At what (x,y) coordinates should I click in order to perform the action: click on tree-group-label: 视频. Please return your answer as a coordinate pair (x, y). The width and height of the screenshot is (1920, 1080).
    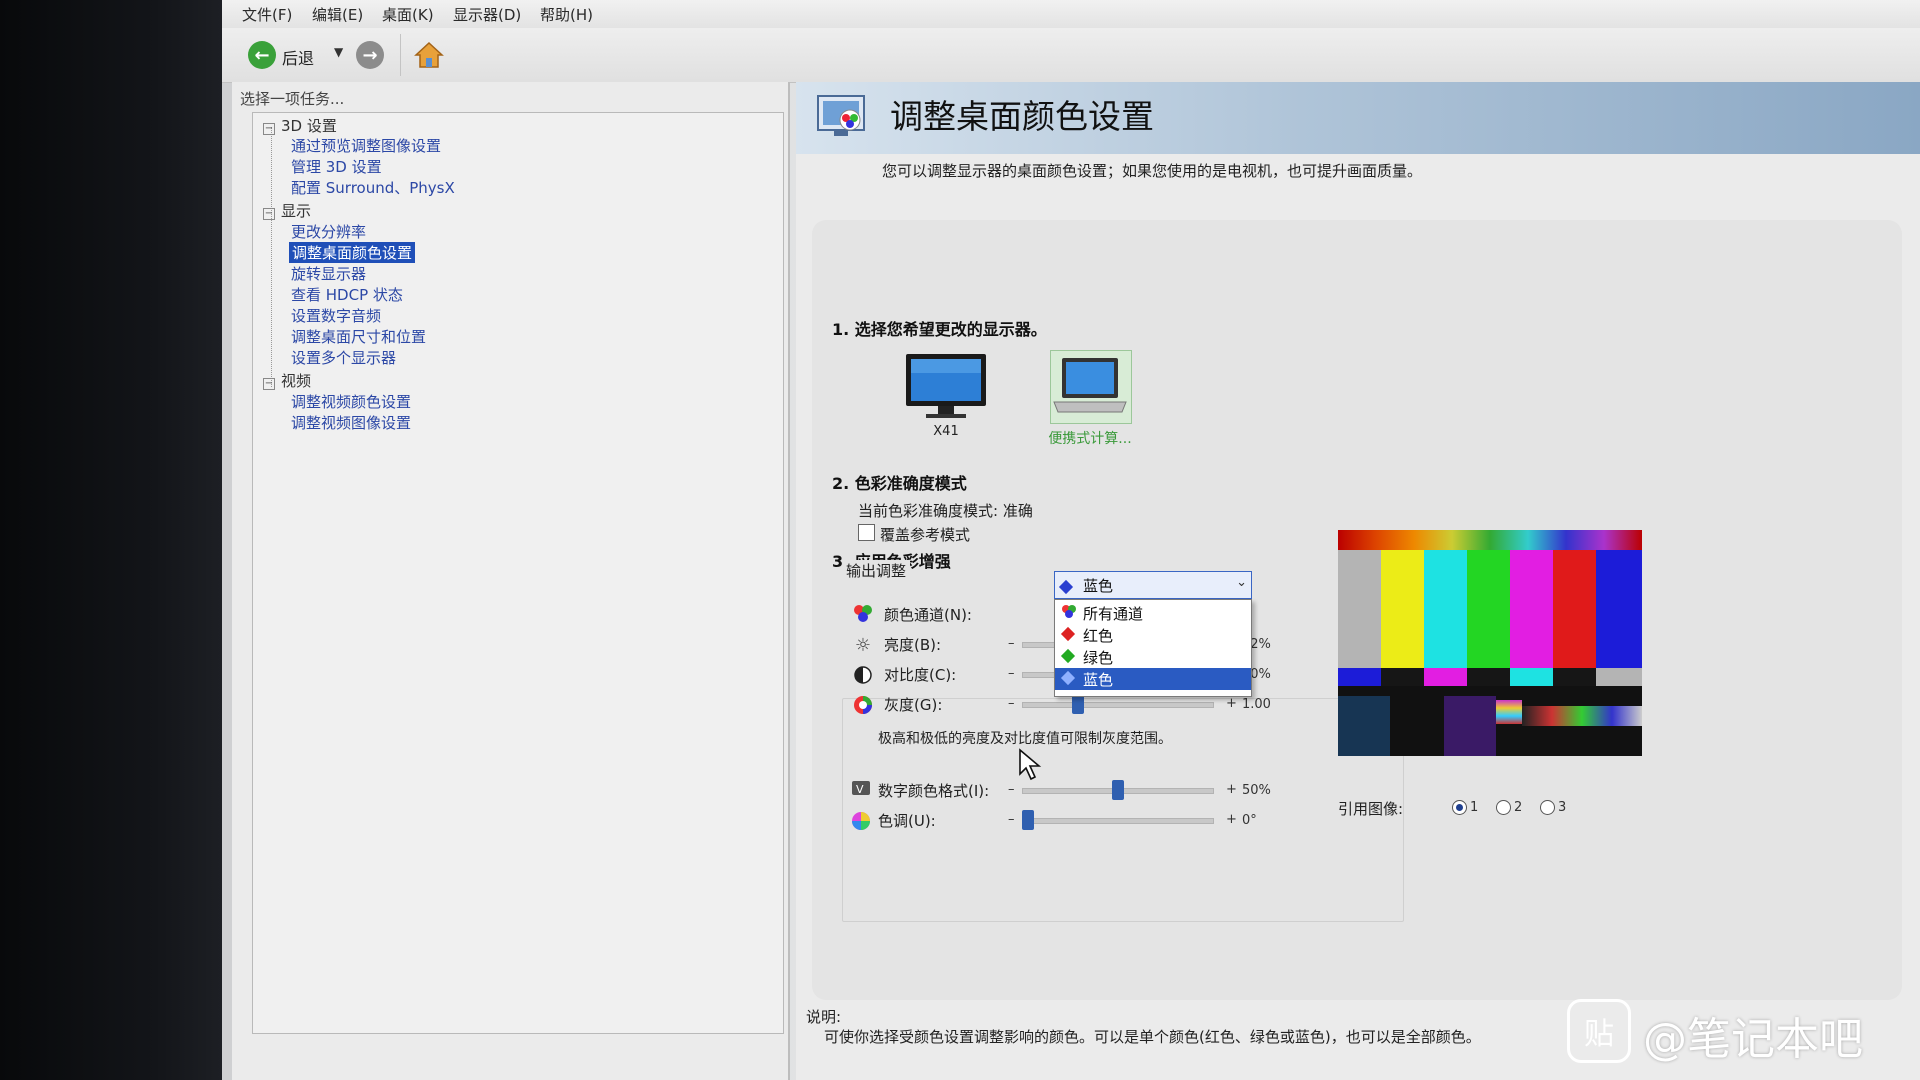
    Looking at the image, I should click on (296, 381).